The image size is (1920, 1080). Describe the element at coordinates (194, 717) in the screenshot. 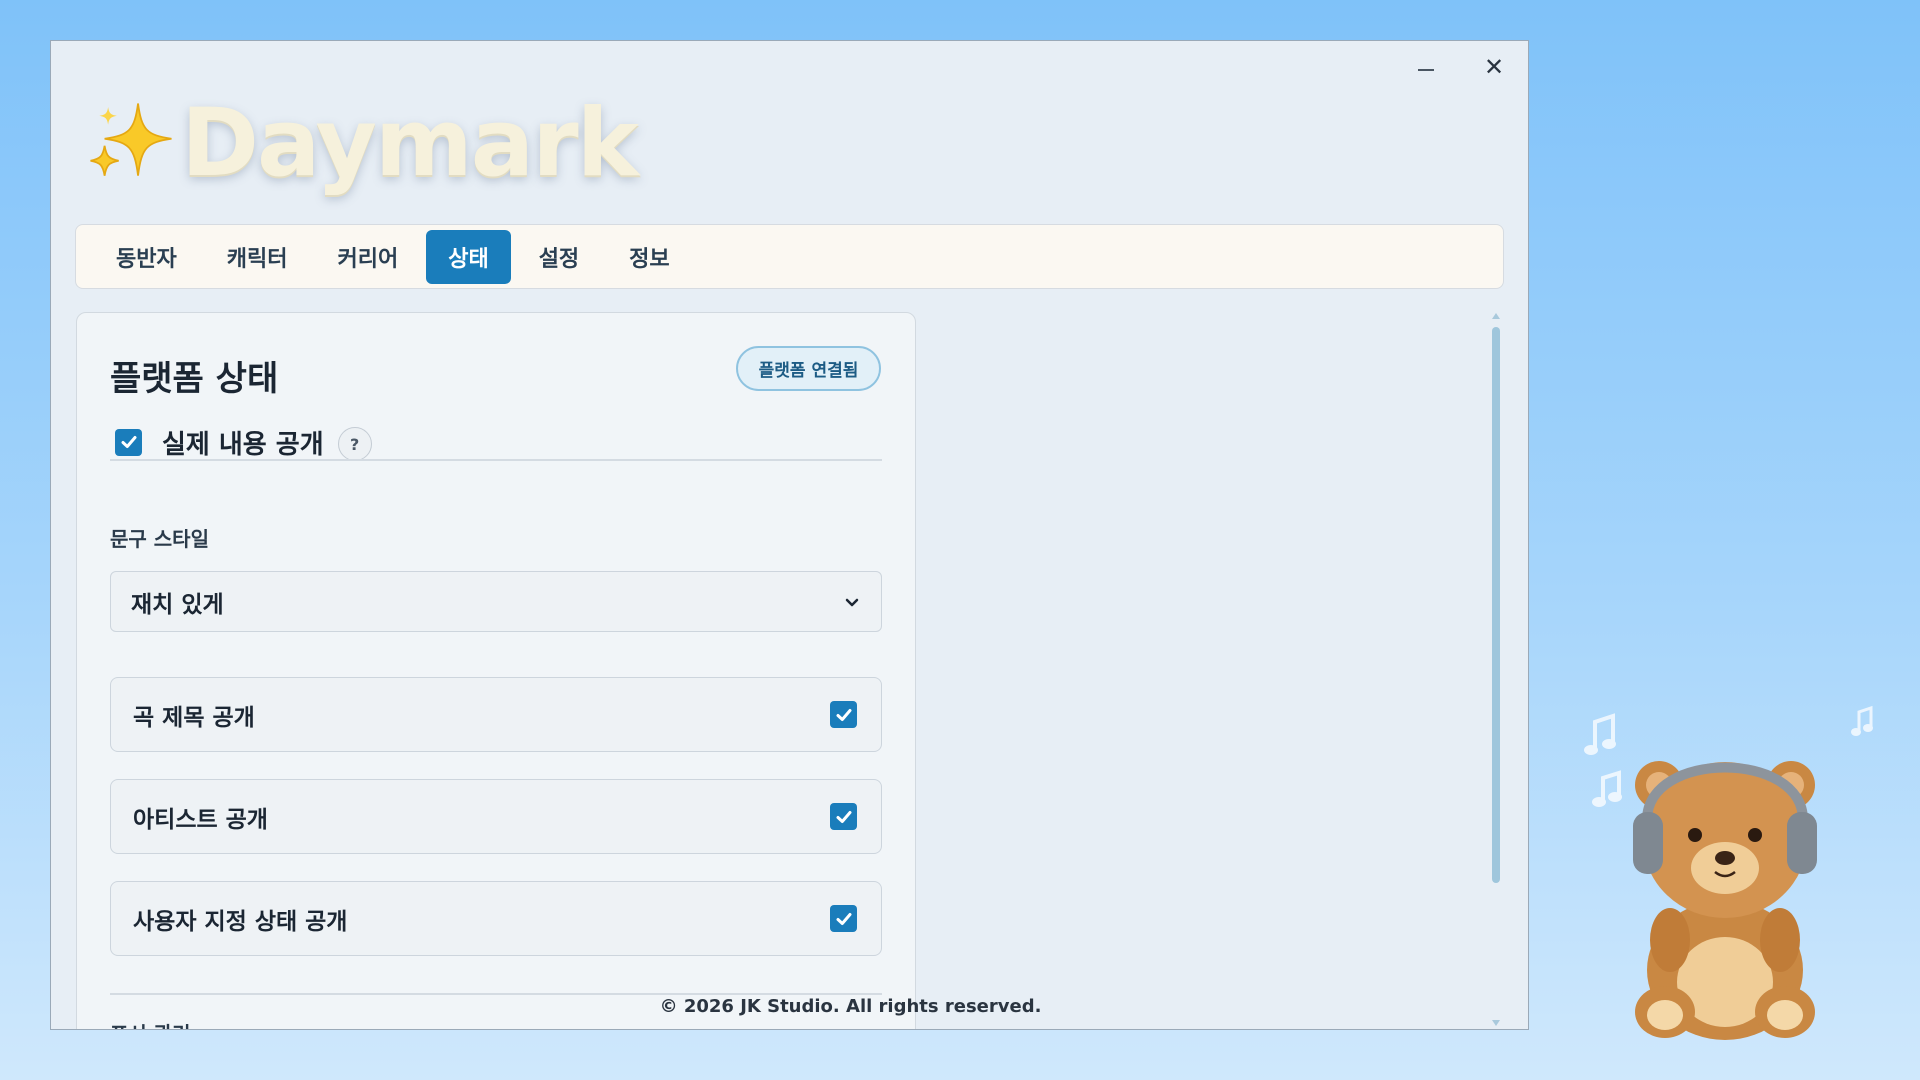

I see `show-song-title-label: 곡 제목 공개` at that location.